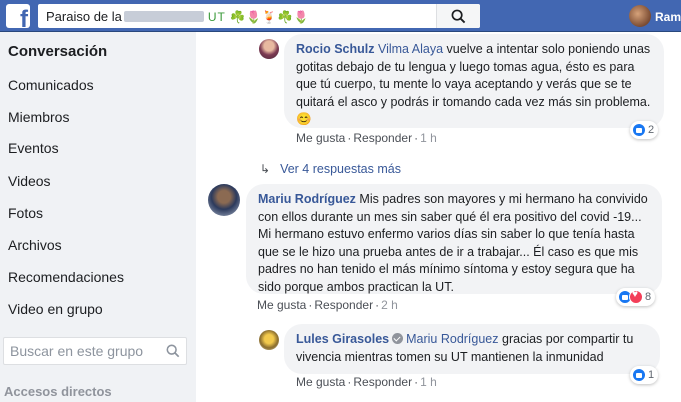 The height and width of the screenshot is (402, 681). I want to click on sidebar-item-video-en-grupo: Video en grupo, so click(55, 309).